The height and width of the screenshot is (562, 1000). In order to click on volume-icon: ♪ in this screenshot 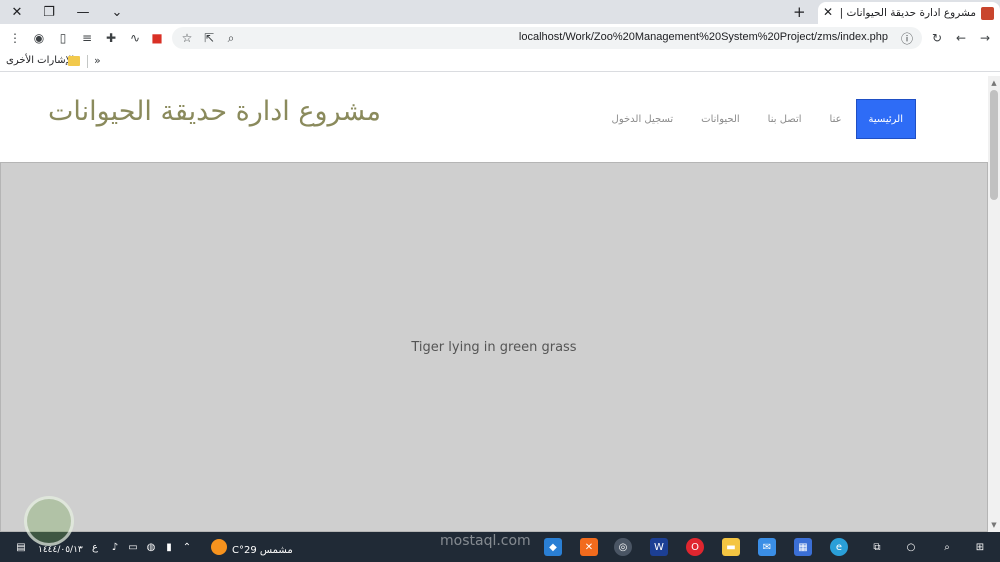, I will do `click(115, 547)`.